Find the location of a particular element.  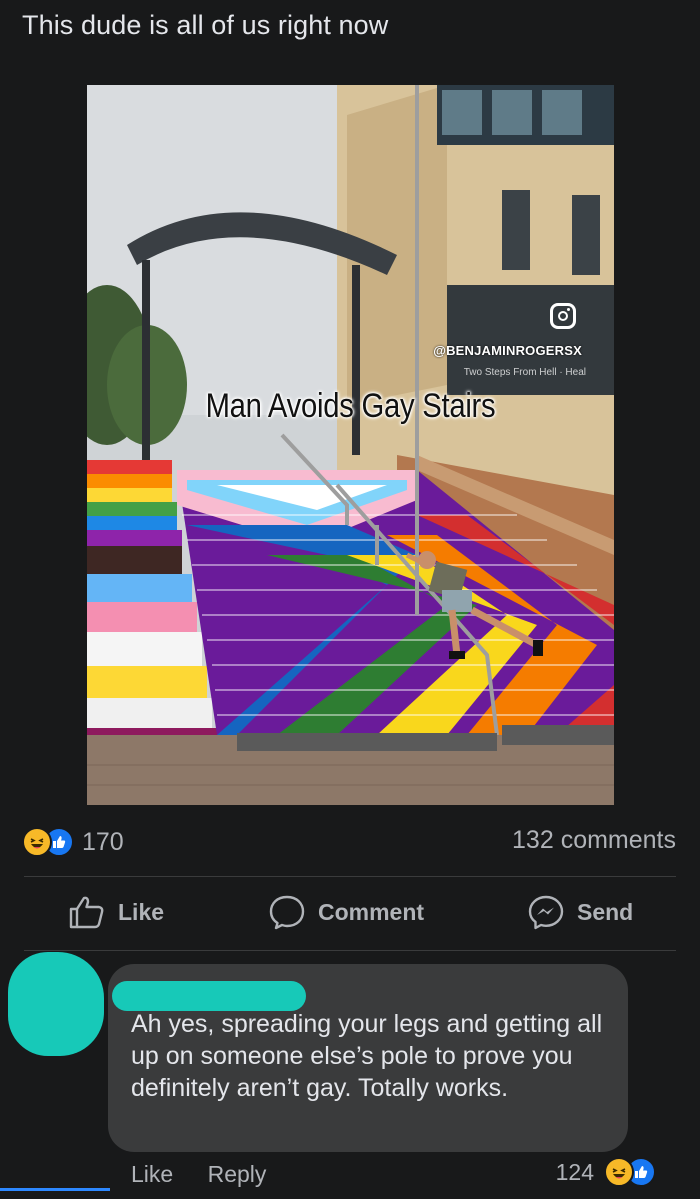

commenter-name-redacted is located at coordinates (209, 996).